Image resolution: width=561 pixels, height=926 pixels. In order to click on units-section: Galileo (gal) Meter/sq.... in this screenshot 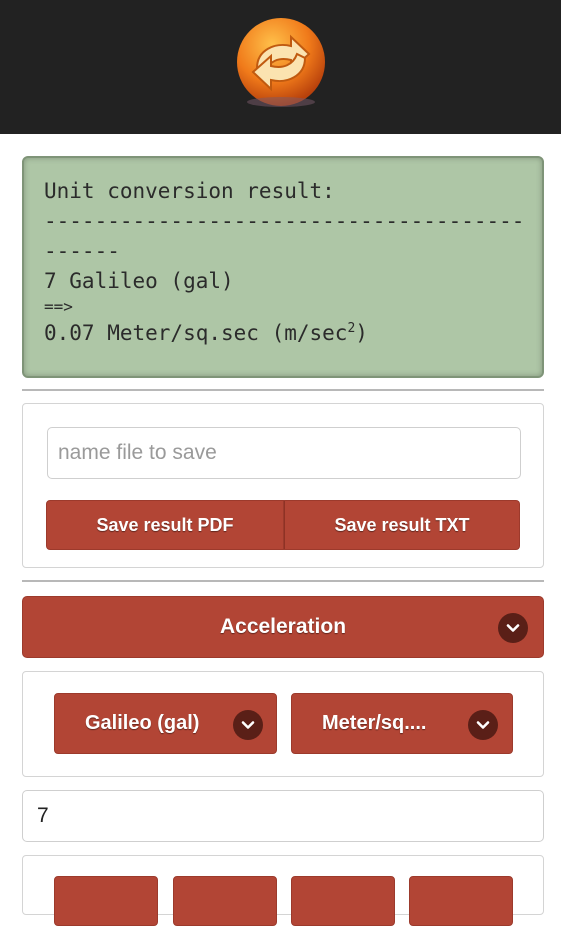, I will do `click(283, 724)`.